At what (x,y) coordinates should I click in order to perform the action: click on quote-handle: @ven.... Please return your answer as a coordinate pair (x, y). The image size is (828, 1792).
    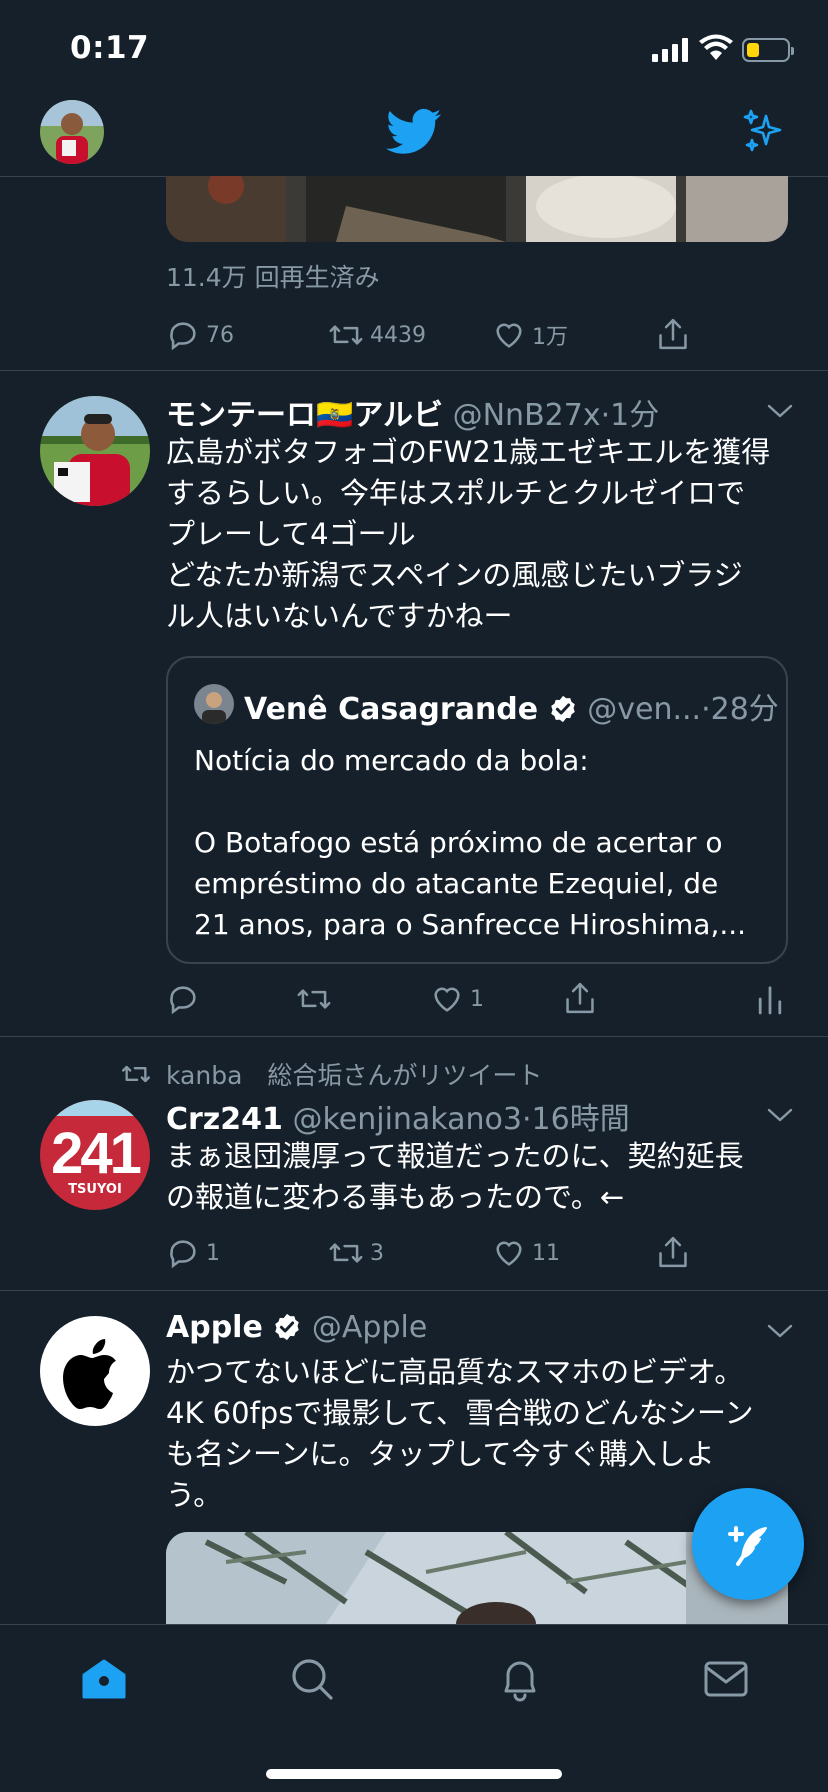
    Looking at the image, I should click on (644, 709).